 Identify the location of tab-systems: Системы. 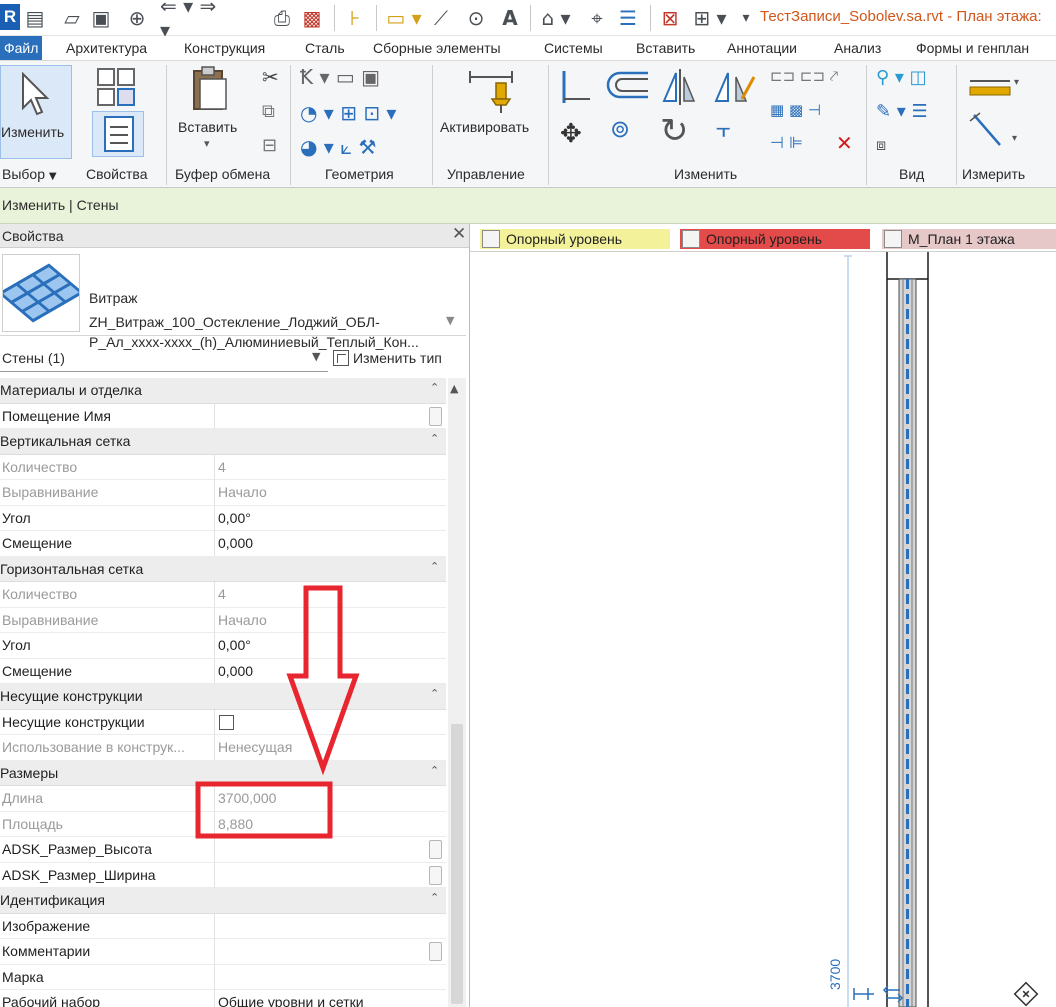
(573, 48).